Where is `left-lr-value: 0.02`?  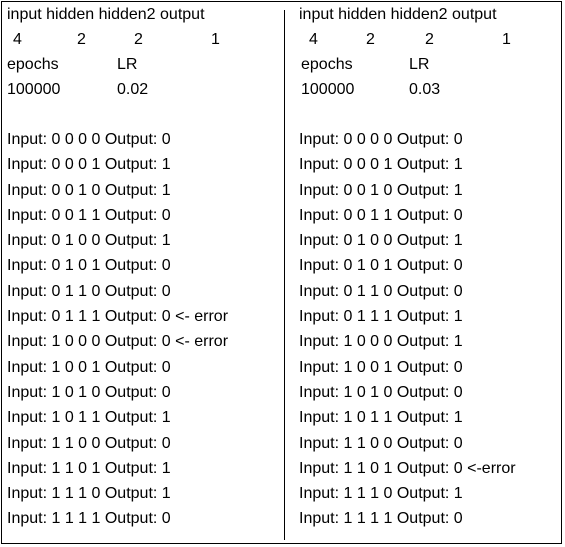
left-lr-value: 0.02 is located at coordinates (133, 89).